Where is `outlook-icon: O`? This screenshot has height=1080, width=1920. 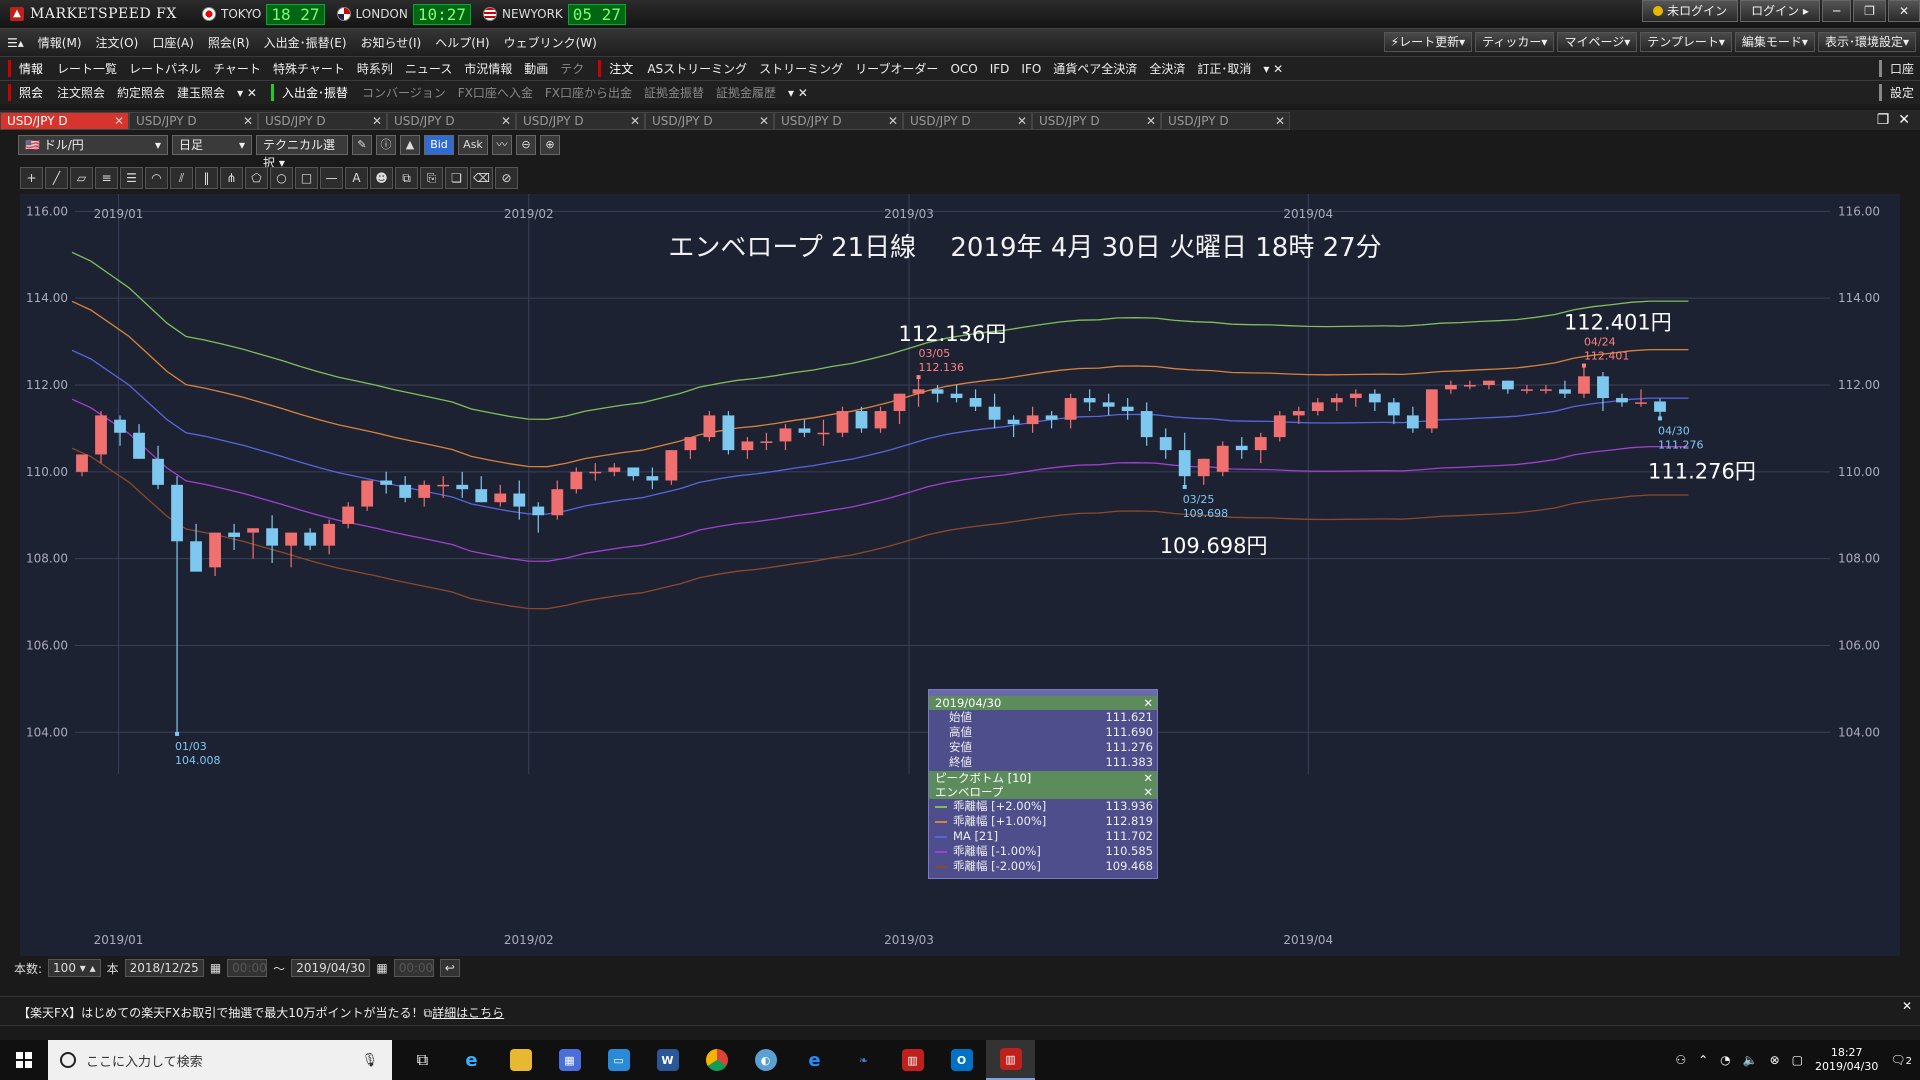
outlook-icon: O is located at coordinates (961, 1060).